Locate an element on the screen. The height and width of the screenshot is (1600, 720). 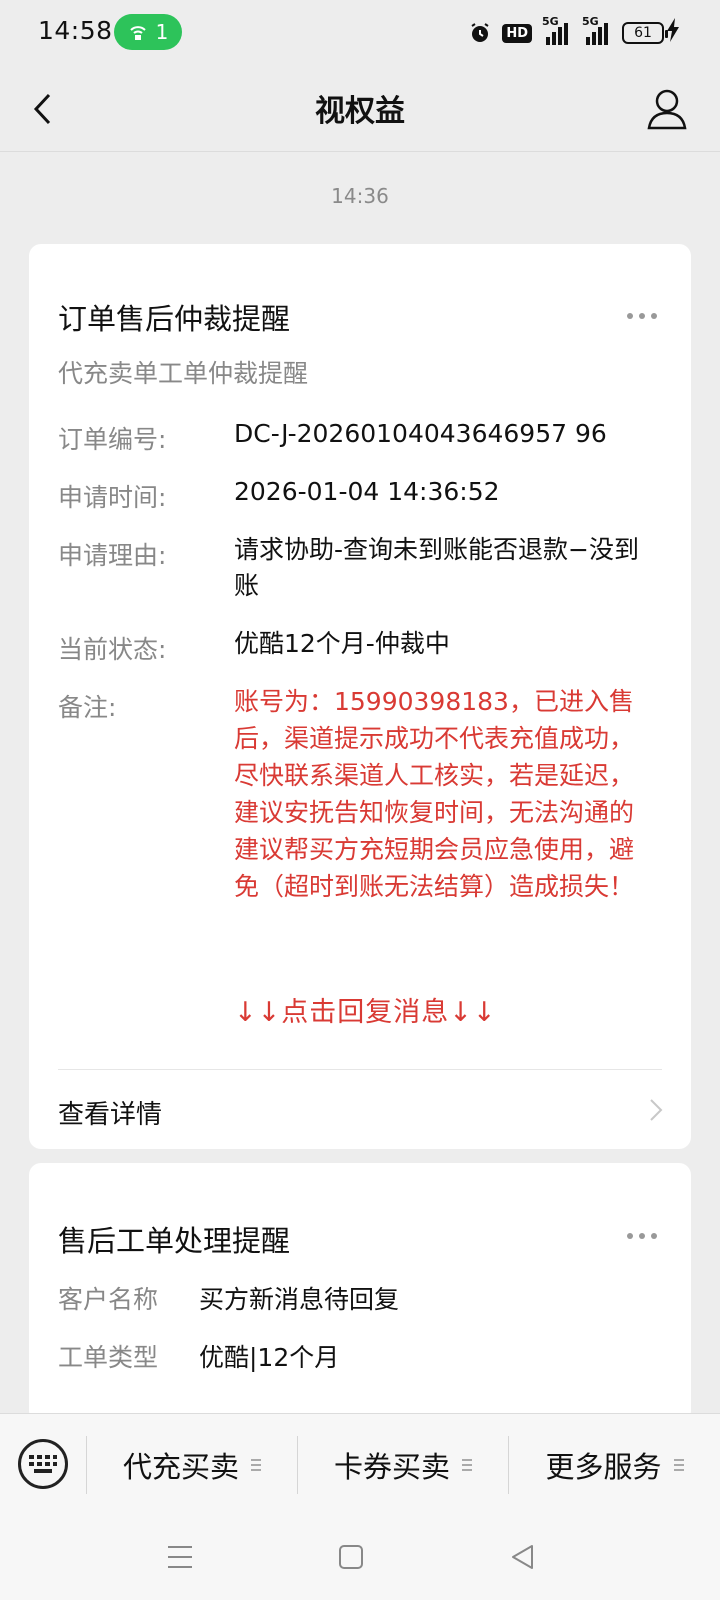
message-timestamp: 14:36 is located at coordinates (360, 196).